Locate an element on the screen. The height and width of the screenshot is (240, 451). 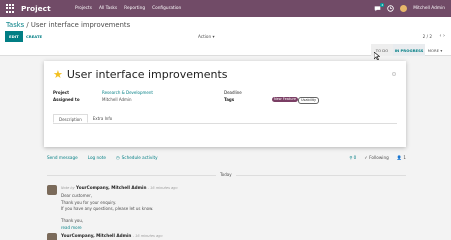
tag-usability: Usability is located at coordinates (309, 100).